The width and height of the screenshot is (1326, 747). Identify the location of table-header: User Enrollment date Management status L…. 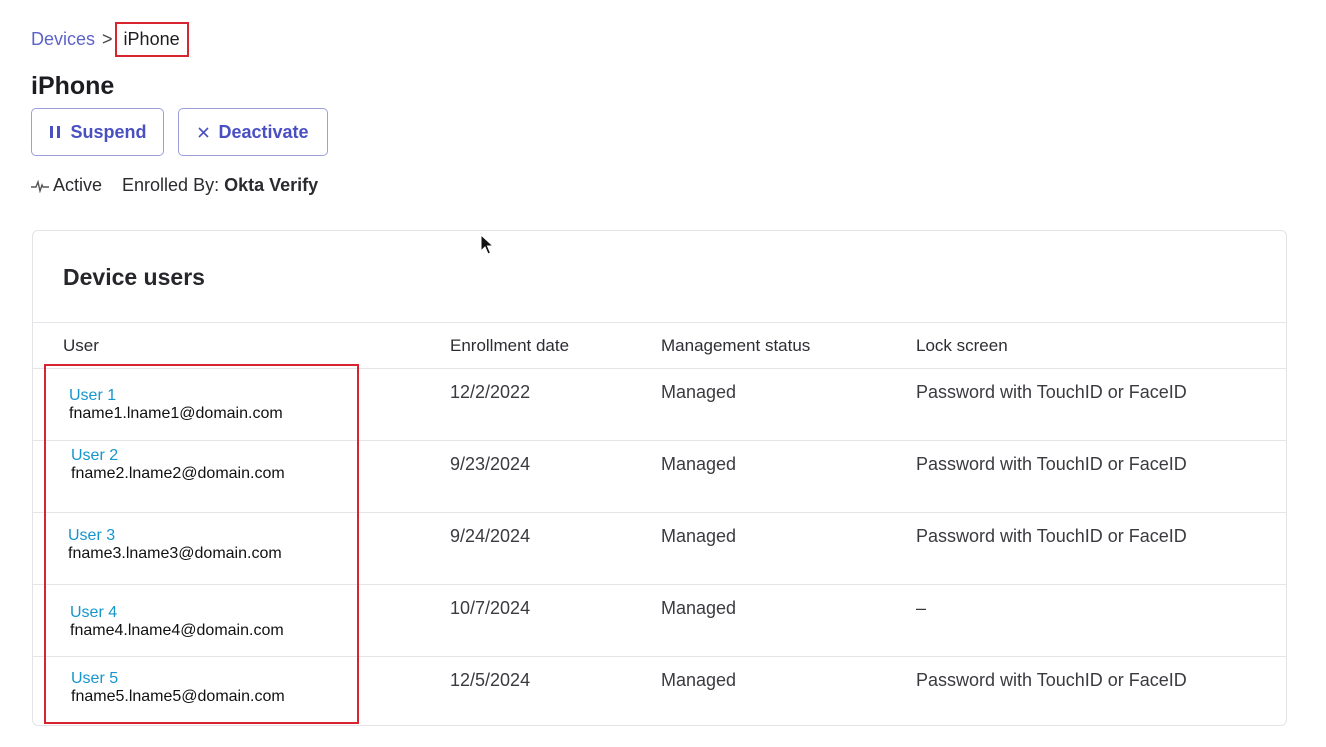
(659, 345).